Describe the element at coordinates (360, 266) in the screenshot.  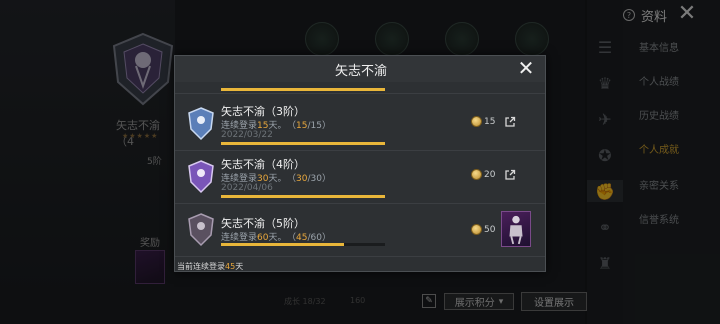
I see `current-streak: 当前连续登录45天` at that location.